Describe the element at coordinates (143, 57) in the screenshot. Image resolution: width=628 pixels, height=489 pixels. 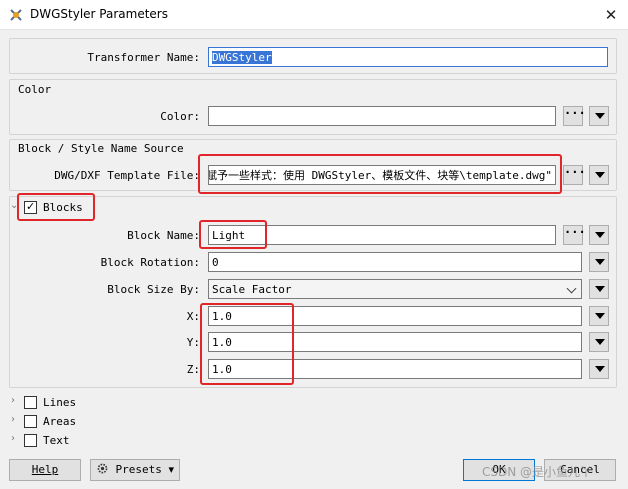
I see `transformer-name-label: Transformer Name:` at that location.